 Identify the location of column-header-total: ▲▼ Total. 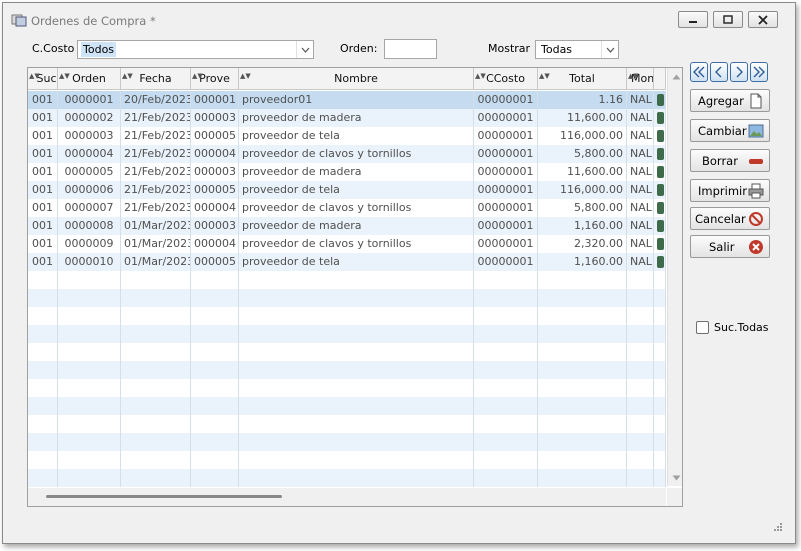
(582, 79).